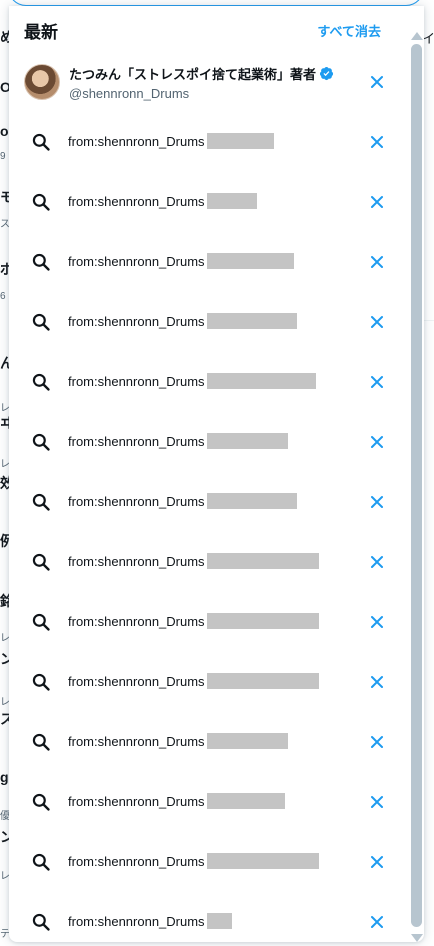  I want to click on scrollbar, so click(416, 485).